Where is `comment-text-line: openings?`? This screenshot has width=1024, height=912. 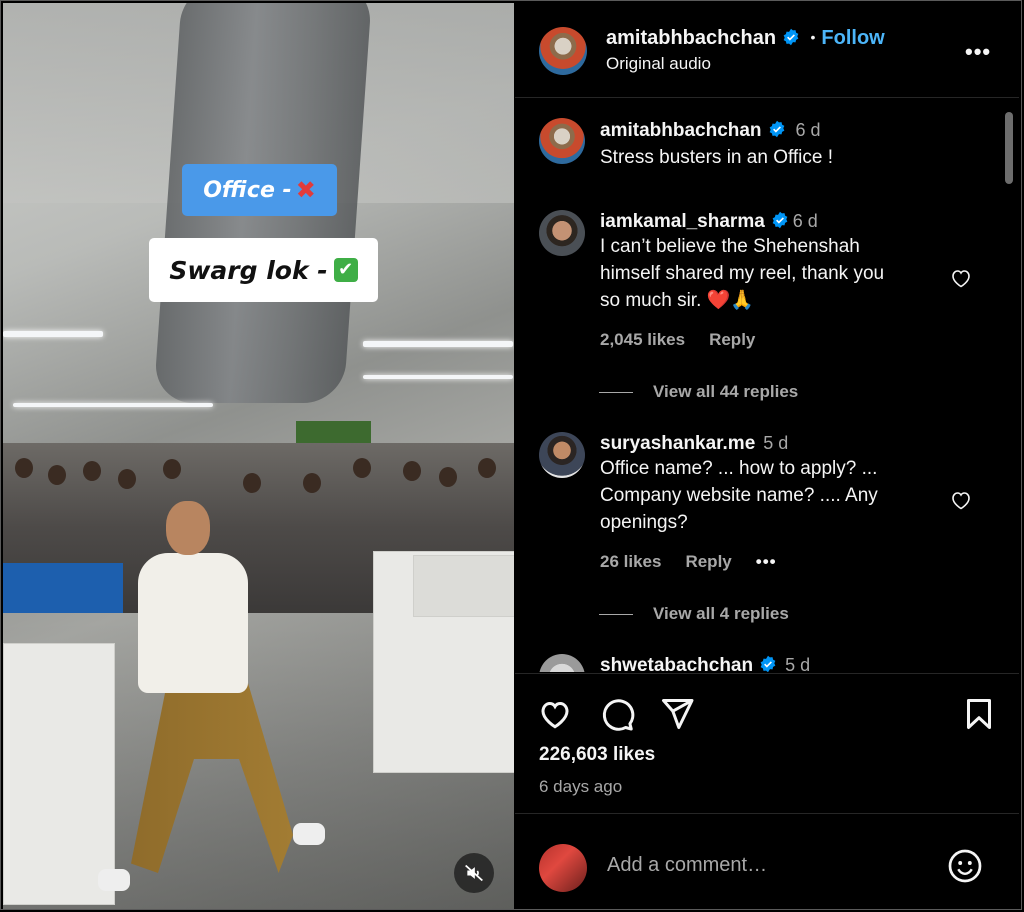
comment-text-line: openings? is located at coordinates (644, 522).